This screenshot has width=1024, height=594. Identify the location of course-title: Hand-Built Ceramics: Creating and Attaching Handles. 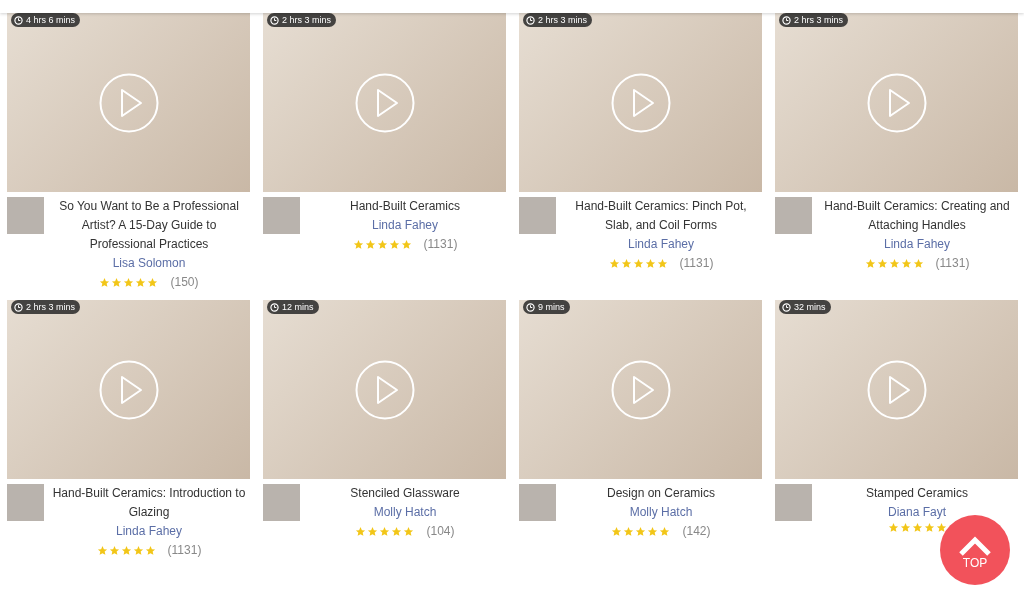
(917, 216).